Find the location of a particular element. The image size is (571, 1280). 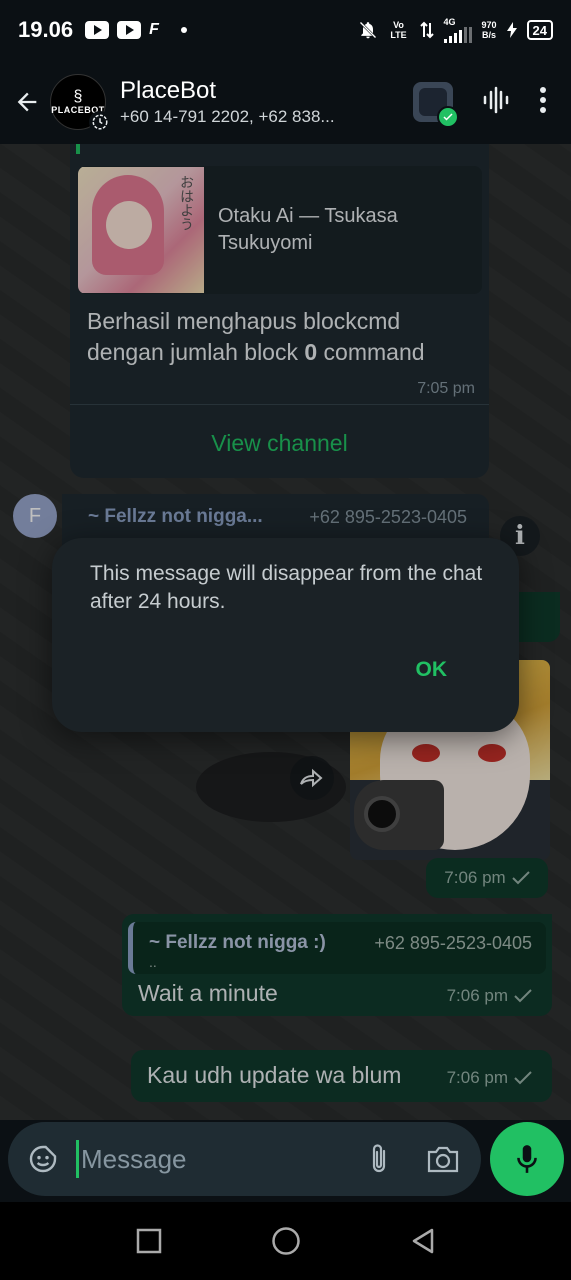

group-avatar: § PLACEBOT is located at coordinates (80, 103).